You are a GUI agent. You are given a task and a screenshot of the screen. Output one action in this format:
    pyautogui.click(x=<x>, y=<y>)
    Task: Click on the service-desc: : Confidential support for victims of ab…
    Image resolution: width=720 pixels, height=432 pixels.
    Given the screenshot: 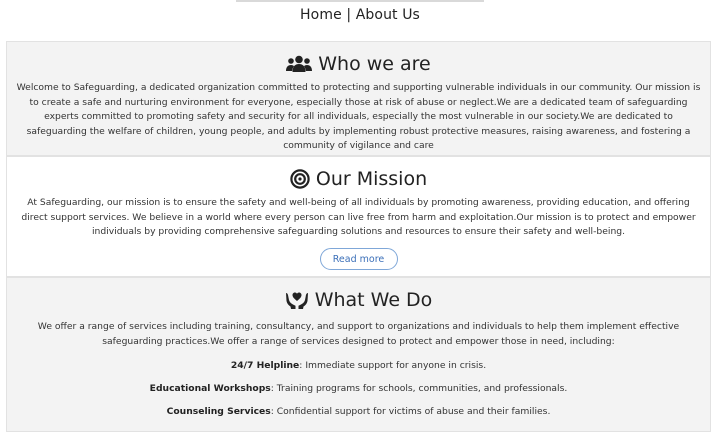 What is the action you would take?
    pyautogui.click(x=410, y=412)
    